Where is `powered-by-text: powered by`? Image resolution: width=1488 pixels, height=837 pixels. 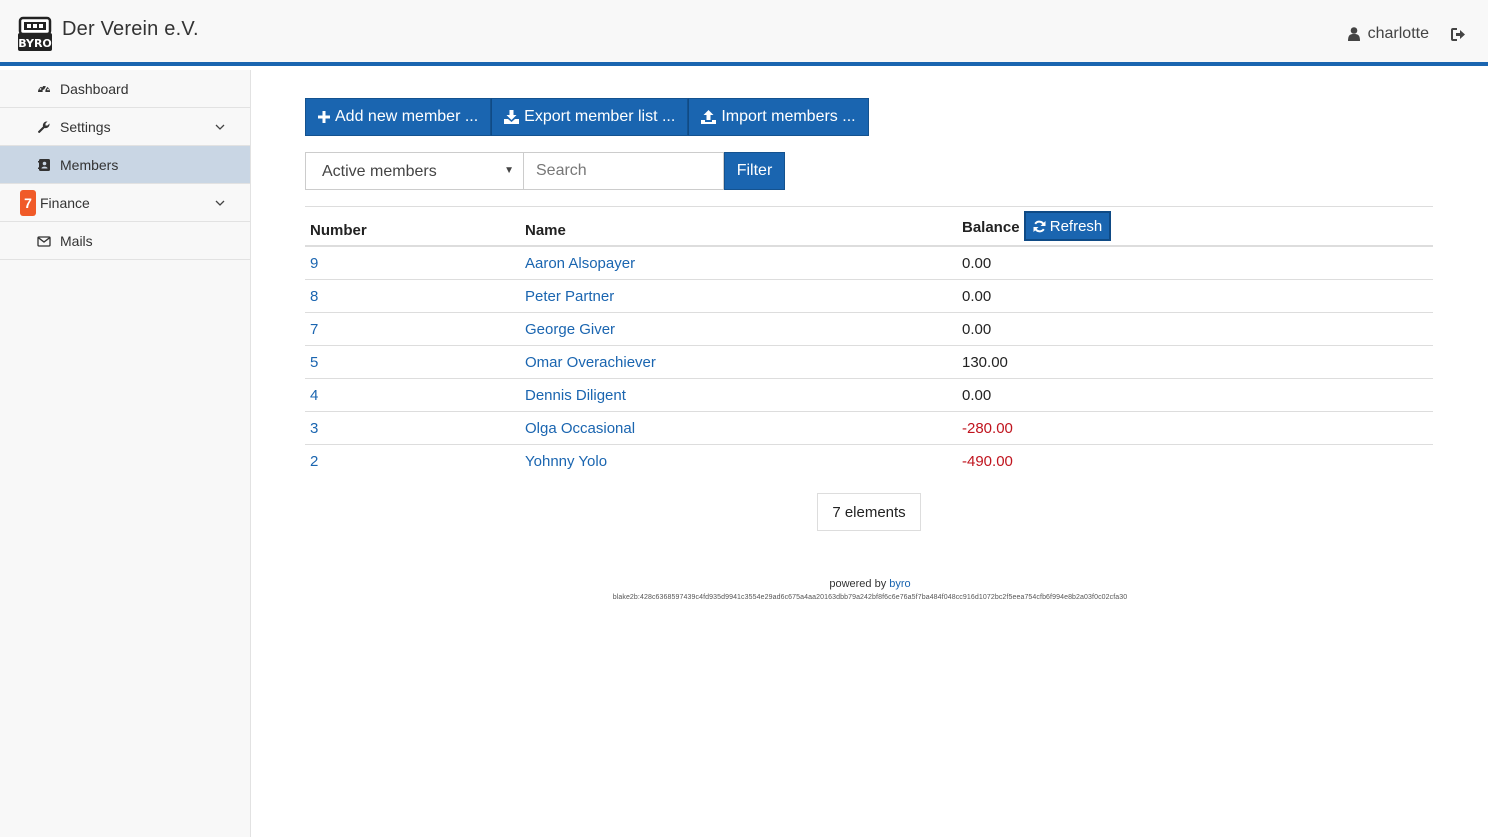
powered-by-text: powered by is located at coordinates (858, 584).